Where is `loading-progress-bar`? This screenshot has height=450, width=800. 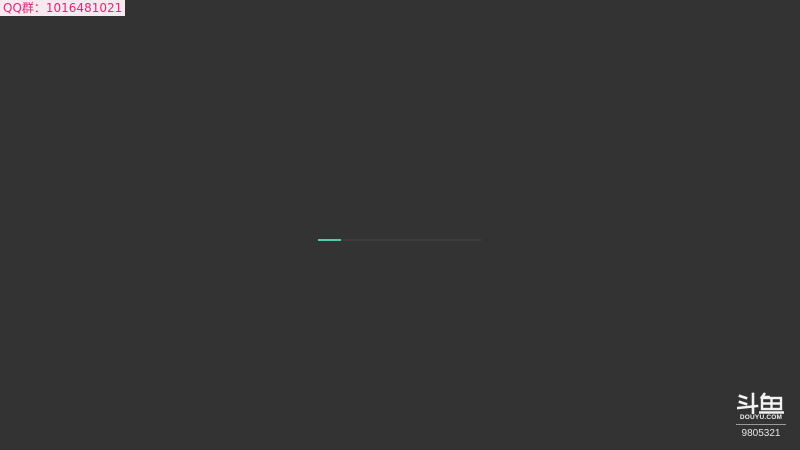 loading-progress-bar is located at coordinates (400, 240).